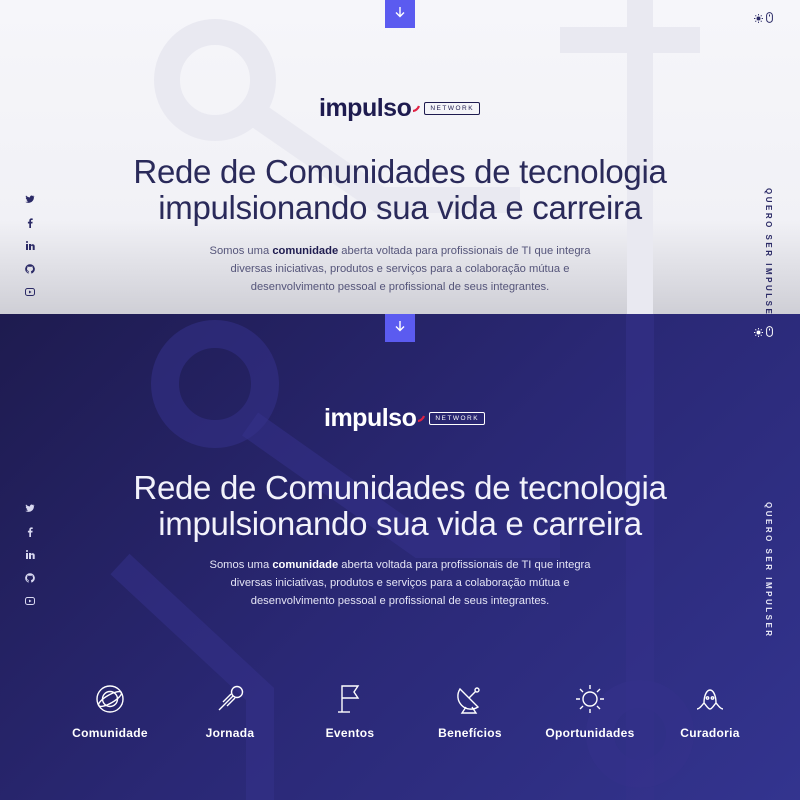 The image size is (800, 800). I want to click on feature-label: Benefícios, so click(470, 733).